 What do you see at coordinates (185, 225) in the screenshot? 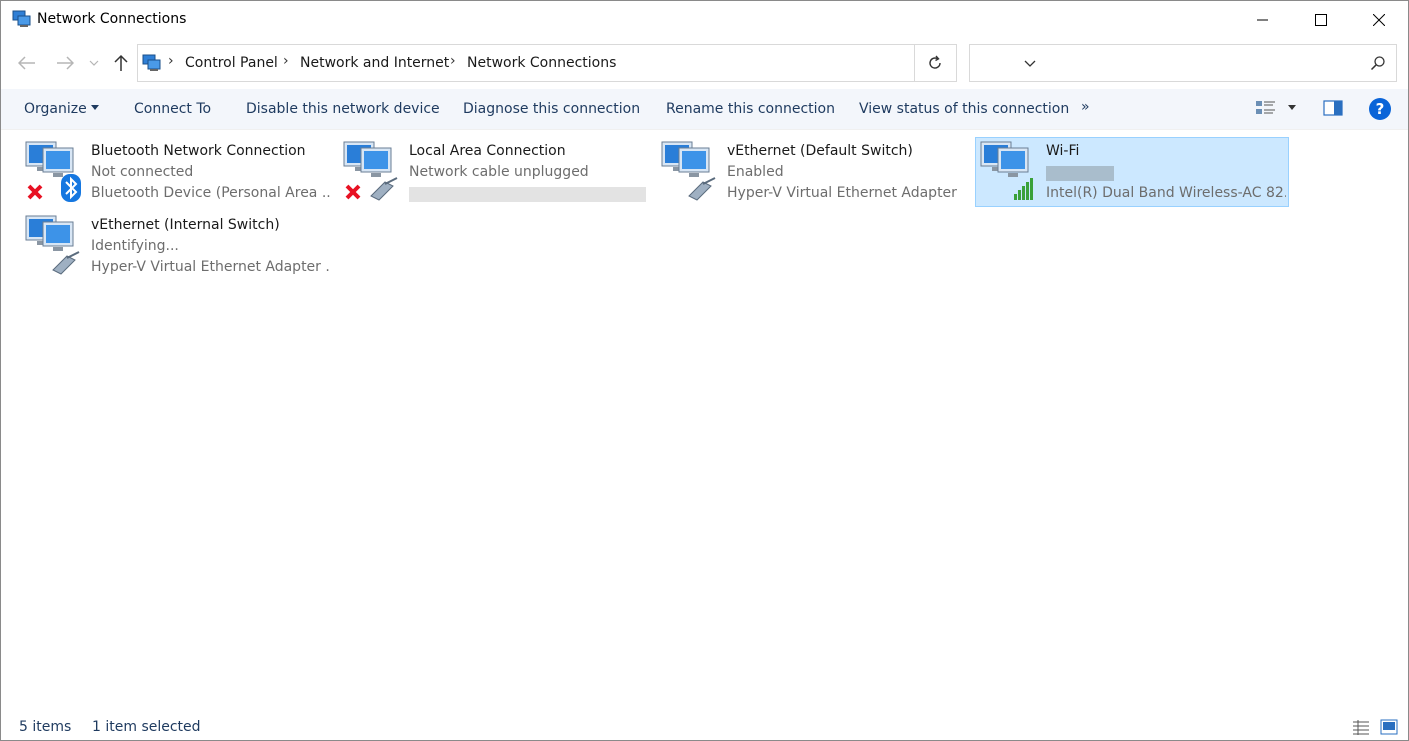
I see `connection-name: vEthernet (Internal Switch)` at bounding box center [185, 225].